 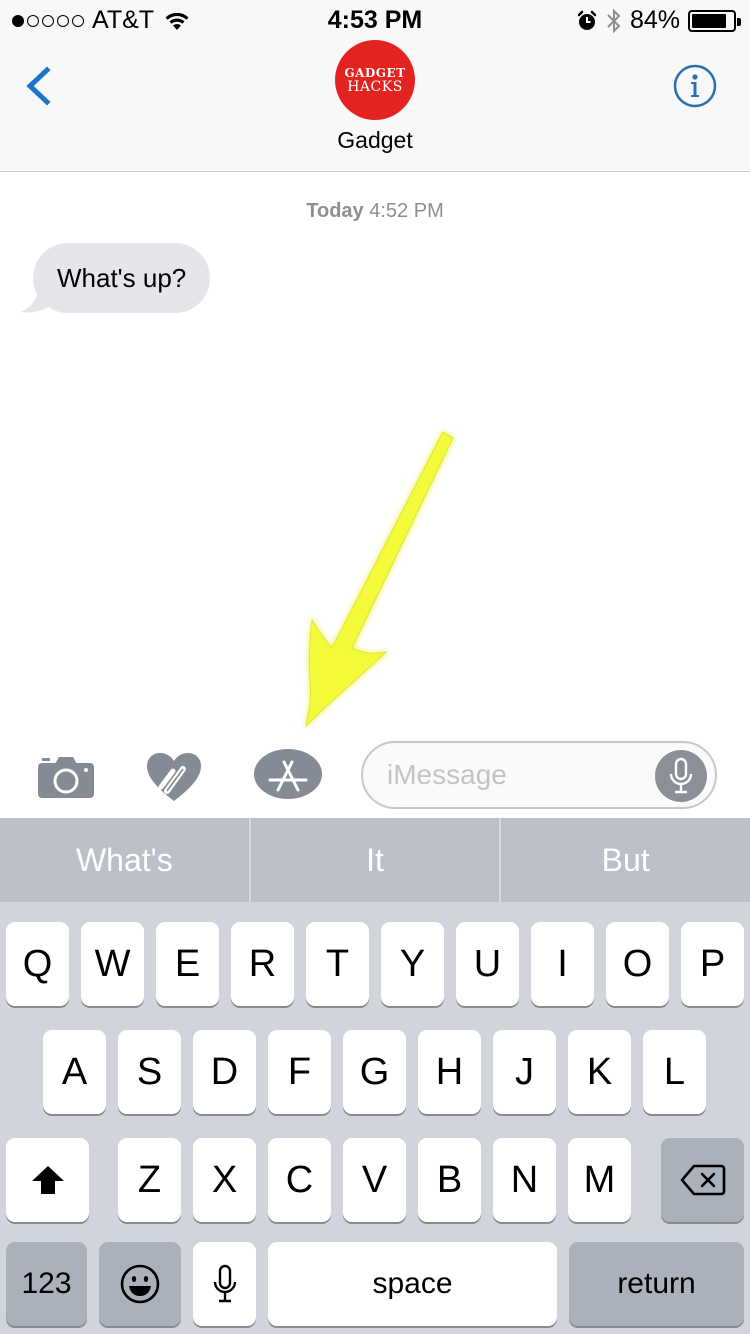 I want to click on shift-arrow-icon, so click(x=47, y=1180).